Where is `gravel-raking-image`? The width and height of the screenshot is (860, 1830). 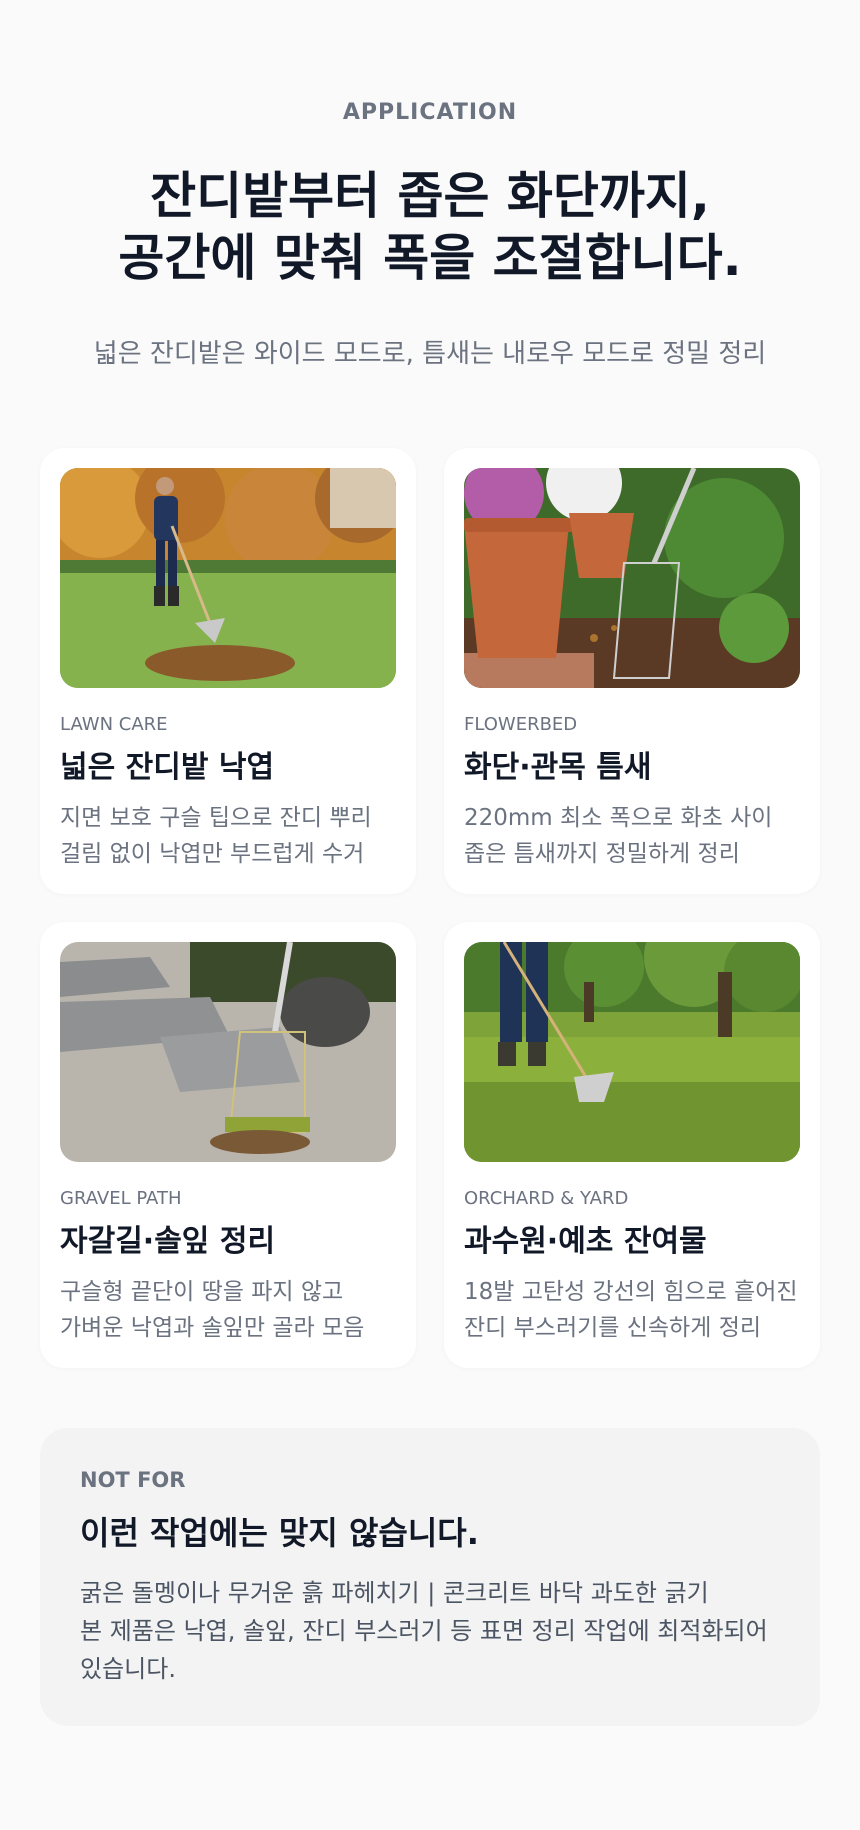
gravel-raking-image is located at coordinates (228, 1052).